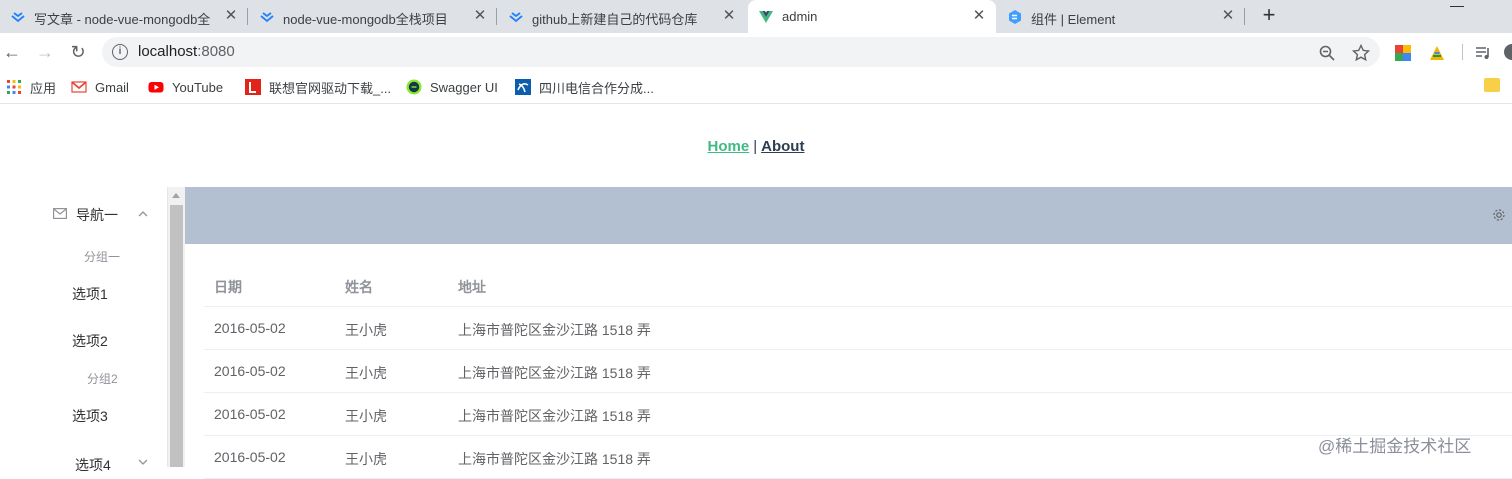 The image size is (1512, 479). I want to click on tab-title: admin, so click(800, 16).